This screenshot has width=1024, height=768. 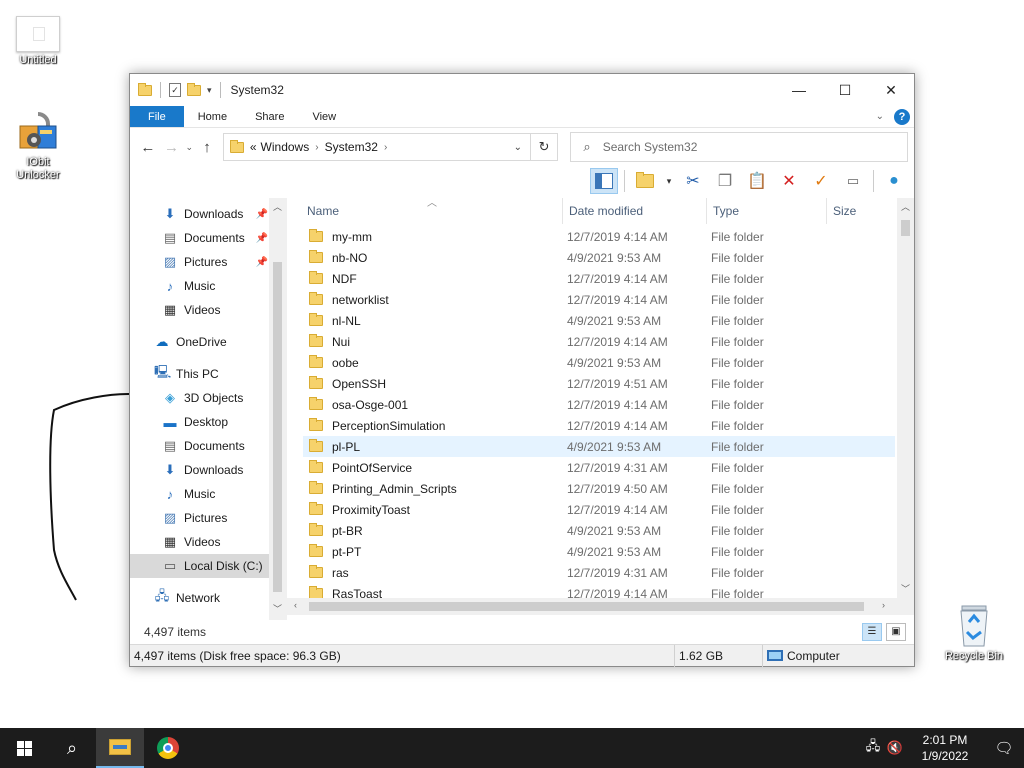 What do you see at coordinates (599, 299) in the screenshot?
I see `file-row: networklist 12/7/2019 4:14 AM File folder` at bounding box center [599, 299].